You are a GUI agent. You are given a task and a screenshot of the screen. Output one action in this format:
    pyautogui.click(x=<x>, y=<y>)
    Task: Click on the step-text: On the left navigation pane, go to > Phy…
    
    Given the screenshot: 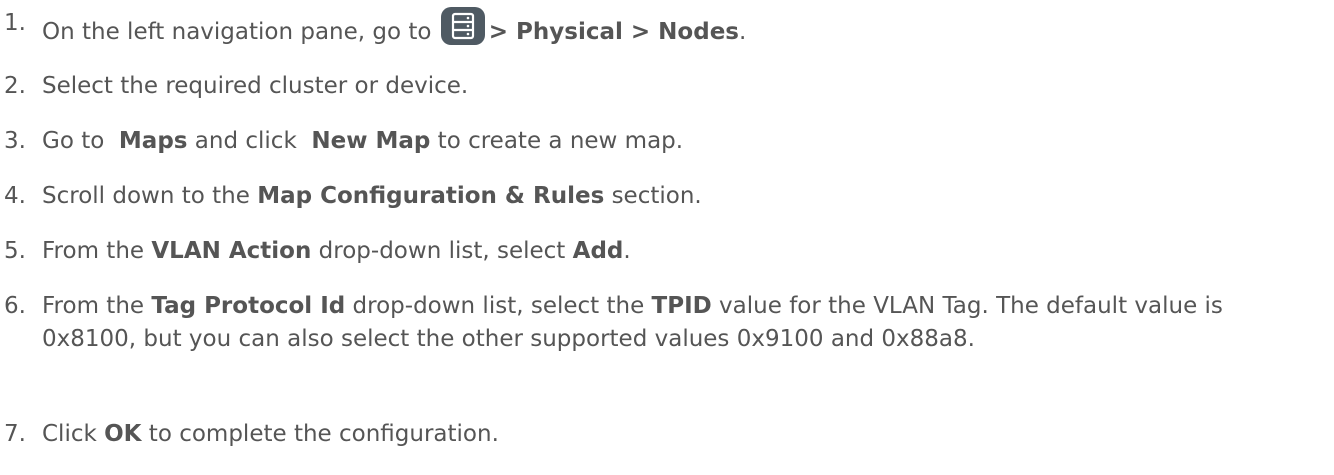 What is the action you would take?
    pyautogui.click(x=394, y=28)
    